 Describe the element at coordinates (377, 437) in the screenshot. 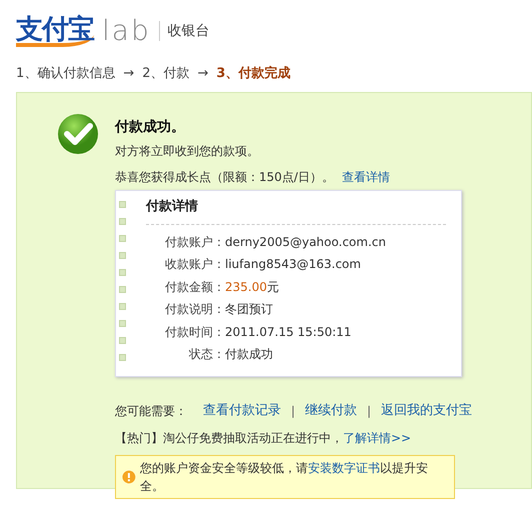

I see `learn-more-link: 了解详情>>` at that location.